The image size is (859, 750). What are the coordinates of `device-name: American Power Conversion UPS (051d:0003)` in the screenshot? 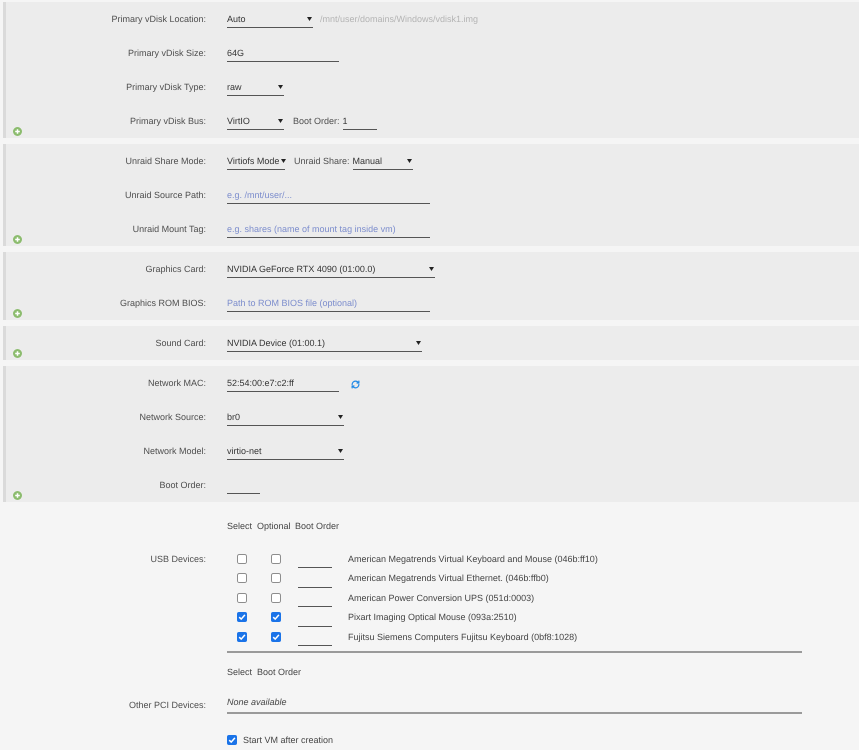 It's located at (441, 598).